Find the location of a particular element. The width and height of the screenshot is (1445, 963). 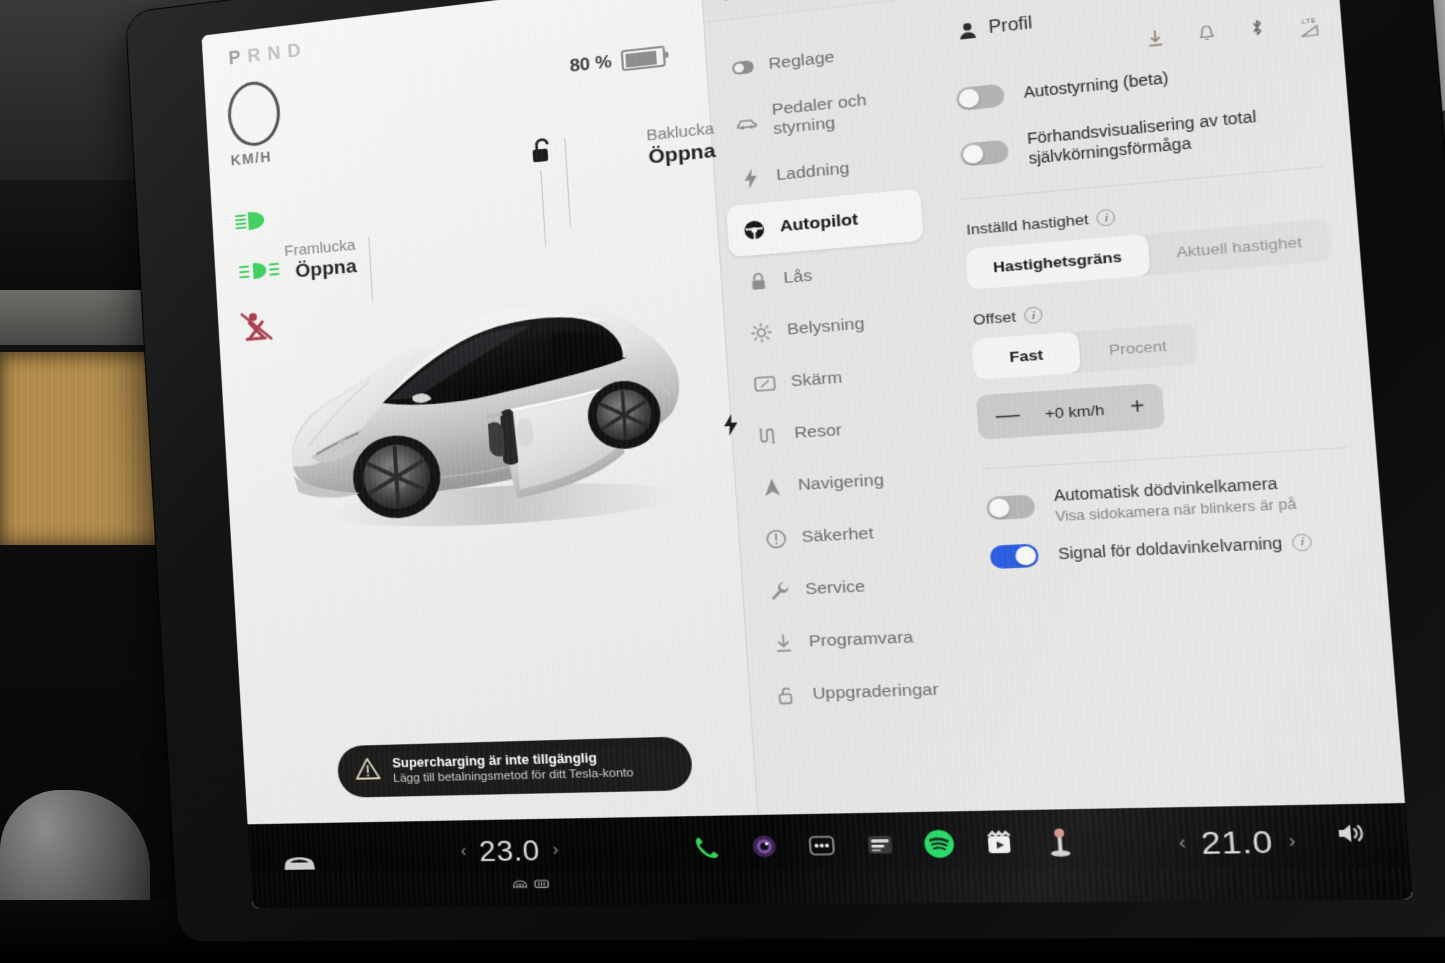

offset-percent-option: Procent is located at coordinates (1138, 348).